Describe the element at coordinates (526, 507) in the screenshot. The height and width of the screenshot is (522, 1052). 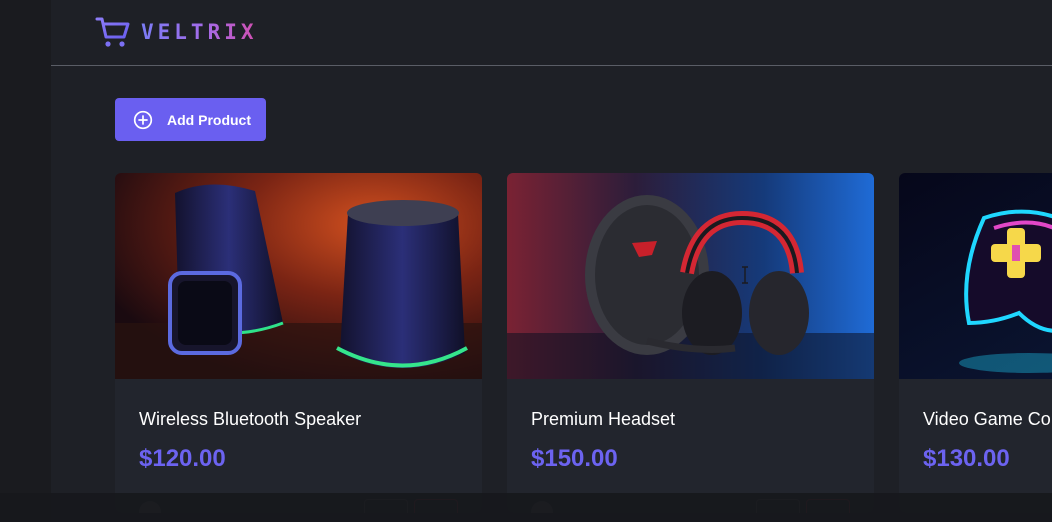
I see `bottom-overlay` at that location.